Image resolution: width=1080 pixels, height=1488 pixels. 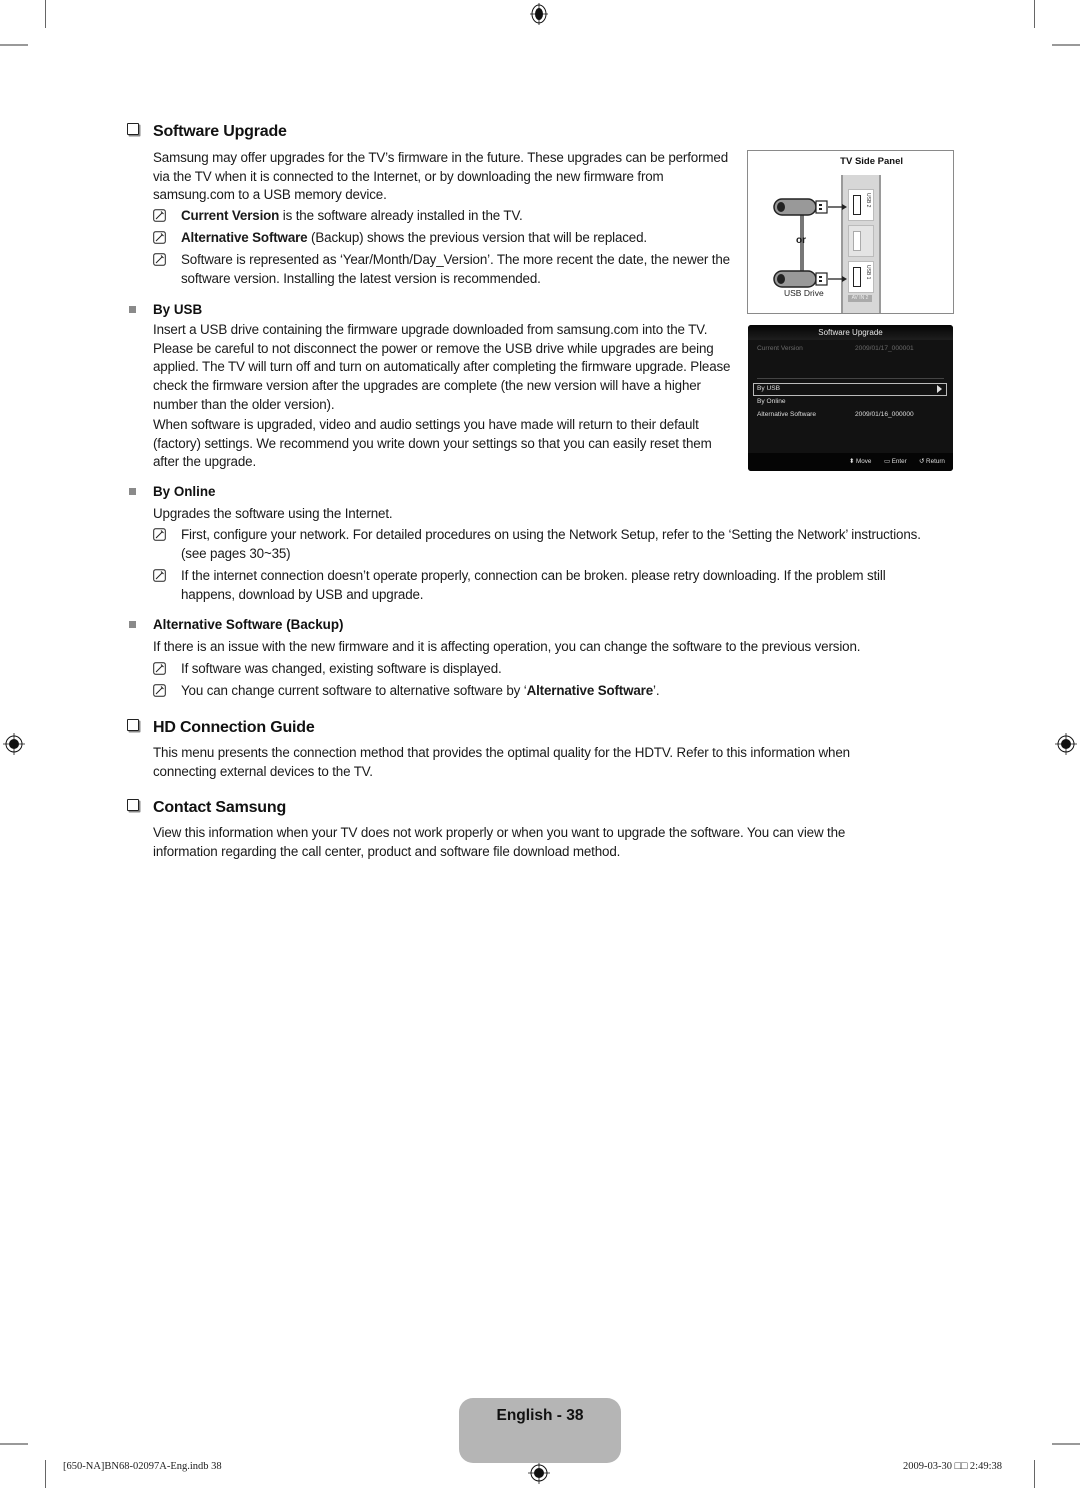 I want to click on section-title-hd-connection-guide: HD Connection Guide, so click(x=221, y=728).